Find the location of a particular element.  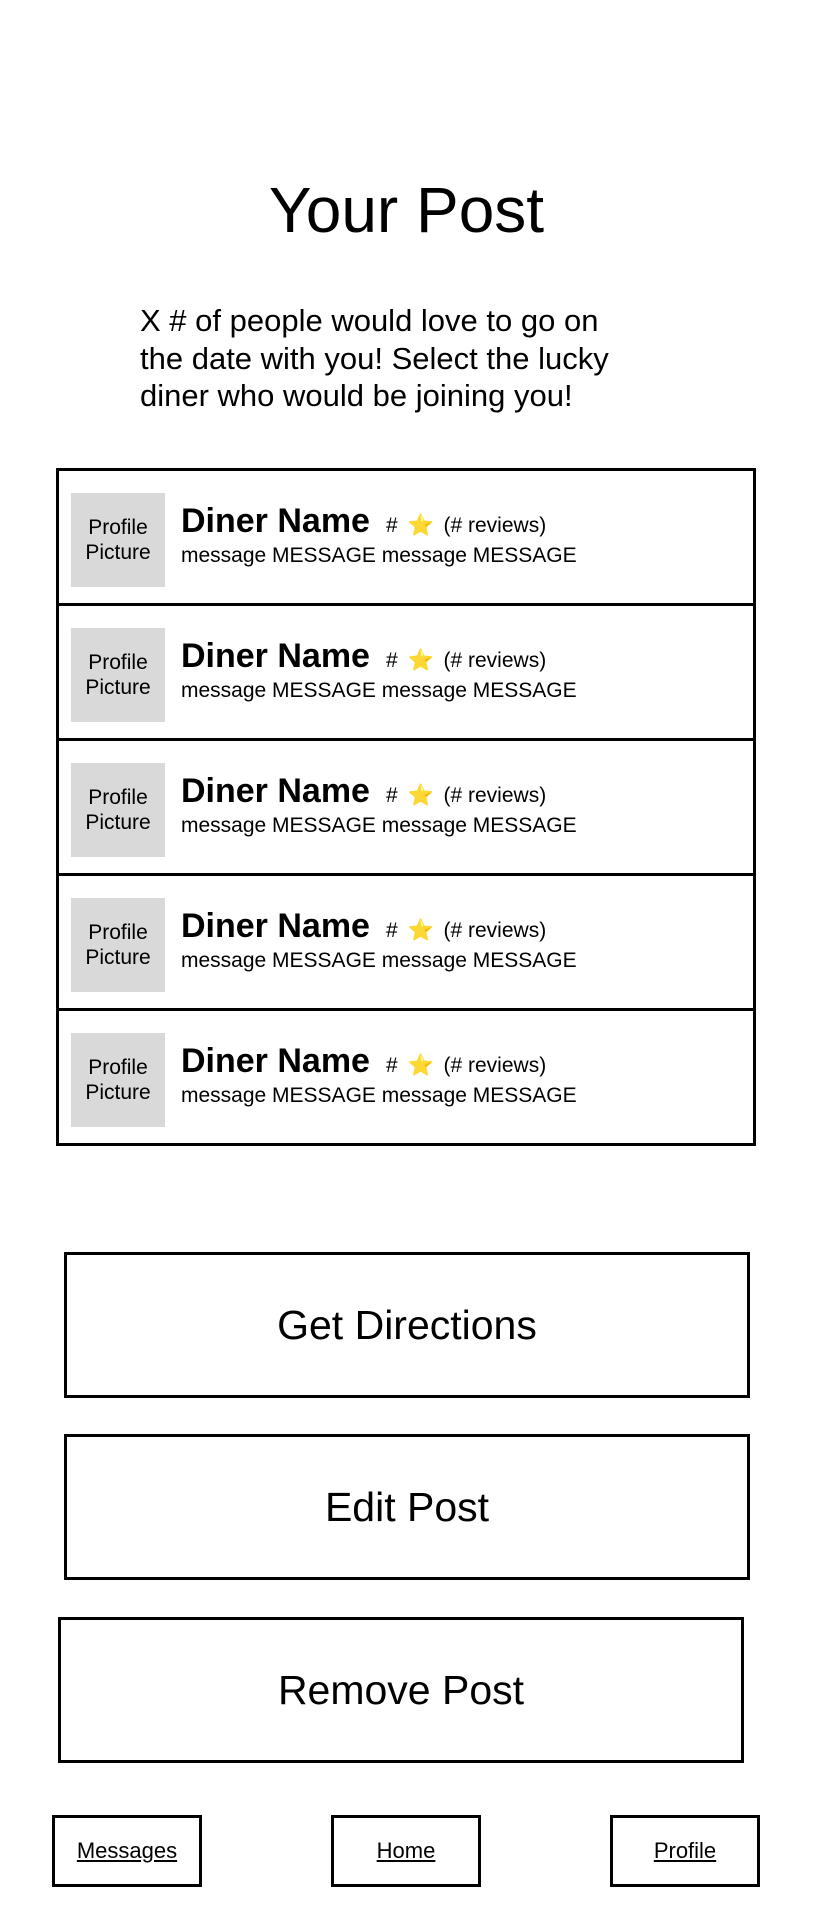

nav-profile-button: Profile is located at coordinates (685, 1851).